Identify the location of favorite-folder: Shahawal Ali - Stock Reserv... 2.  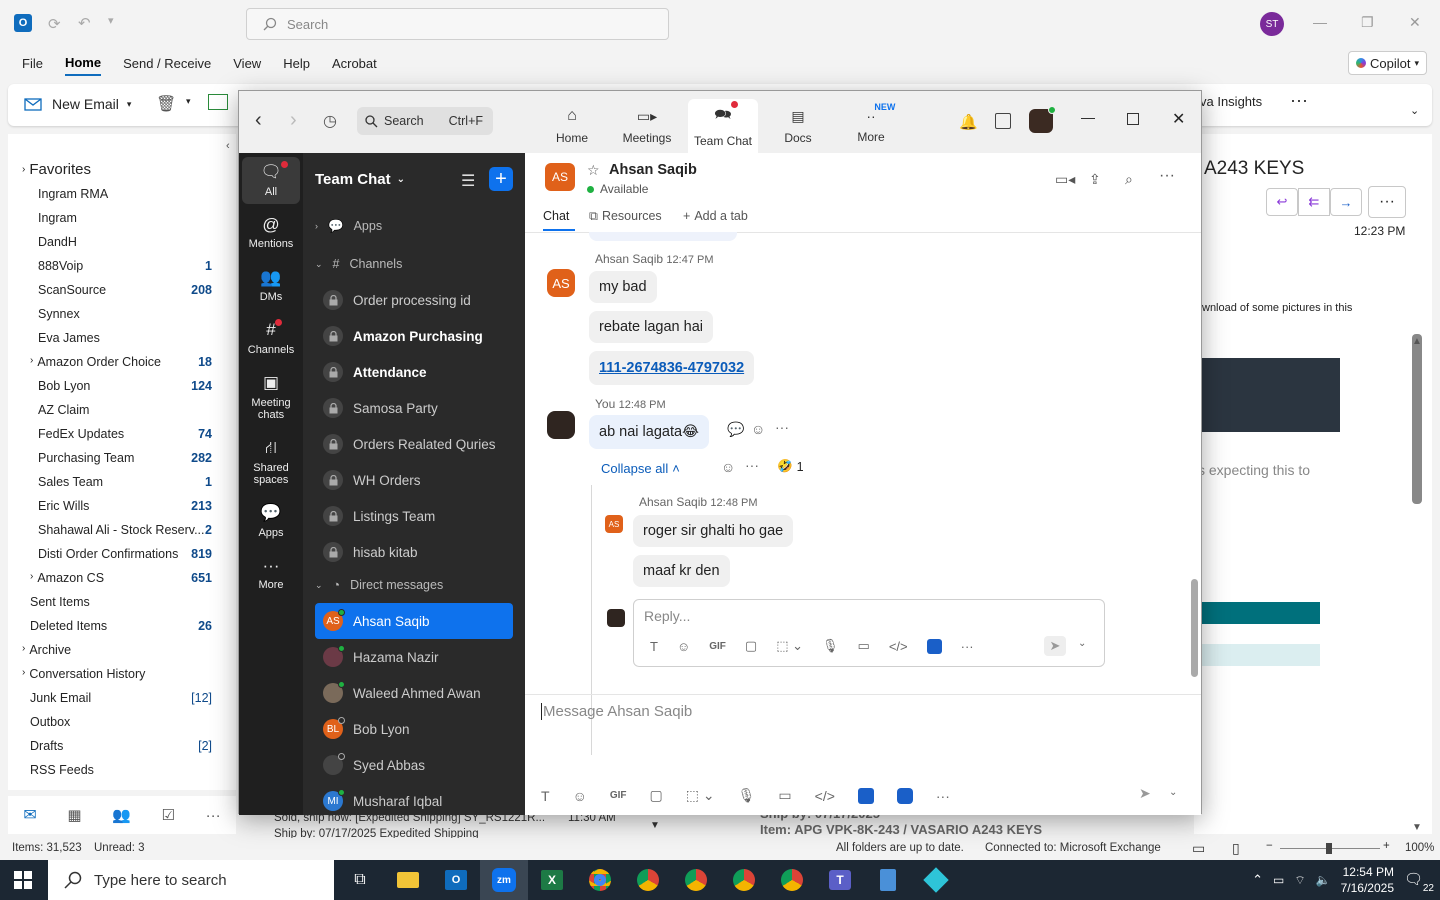
(122, 530).